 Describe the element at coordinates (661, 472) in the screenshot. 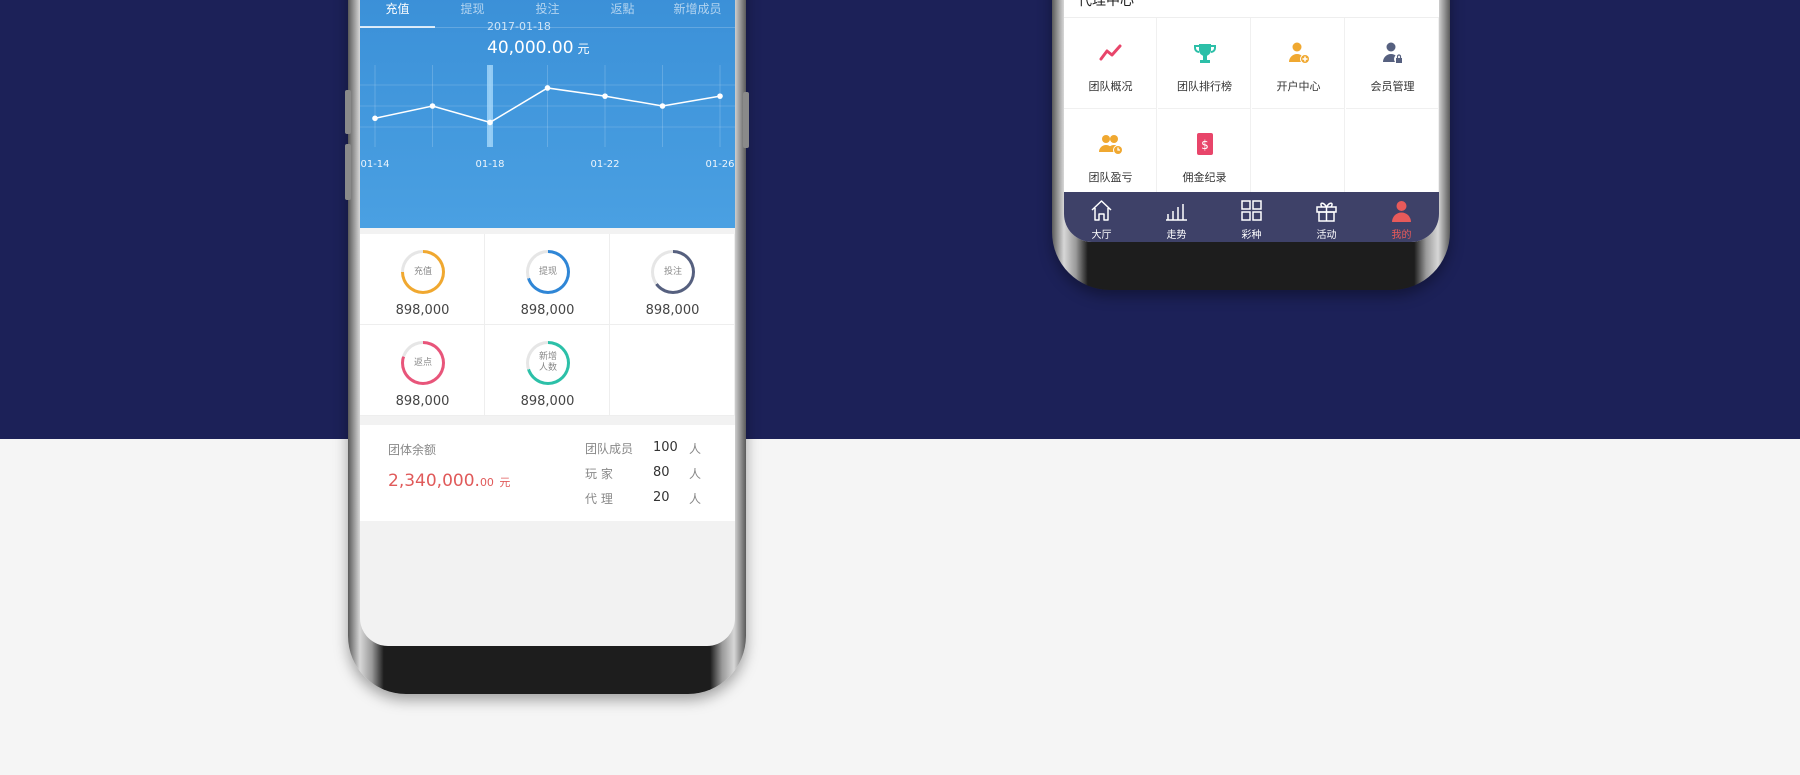

I see `member-count: 80` at that location.